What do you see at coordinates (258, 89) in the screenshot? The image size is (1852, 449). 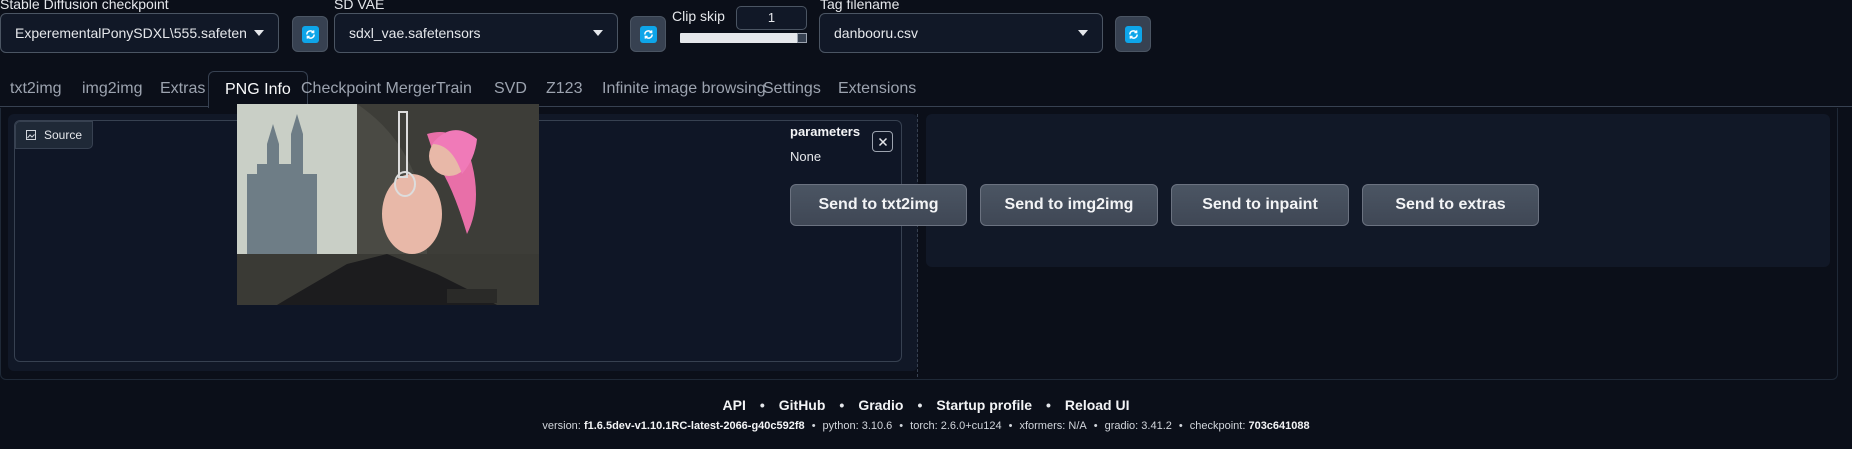 I see `tab-png-info: PNG Info` at bounding box center [258, 89].